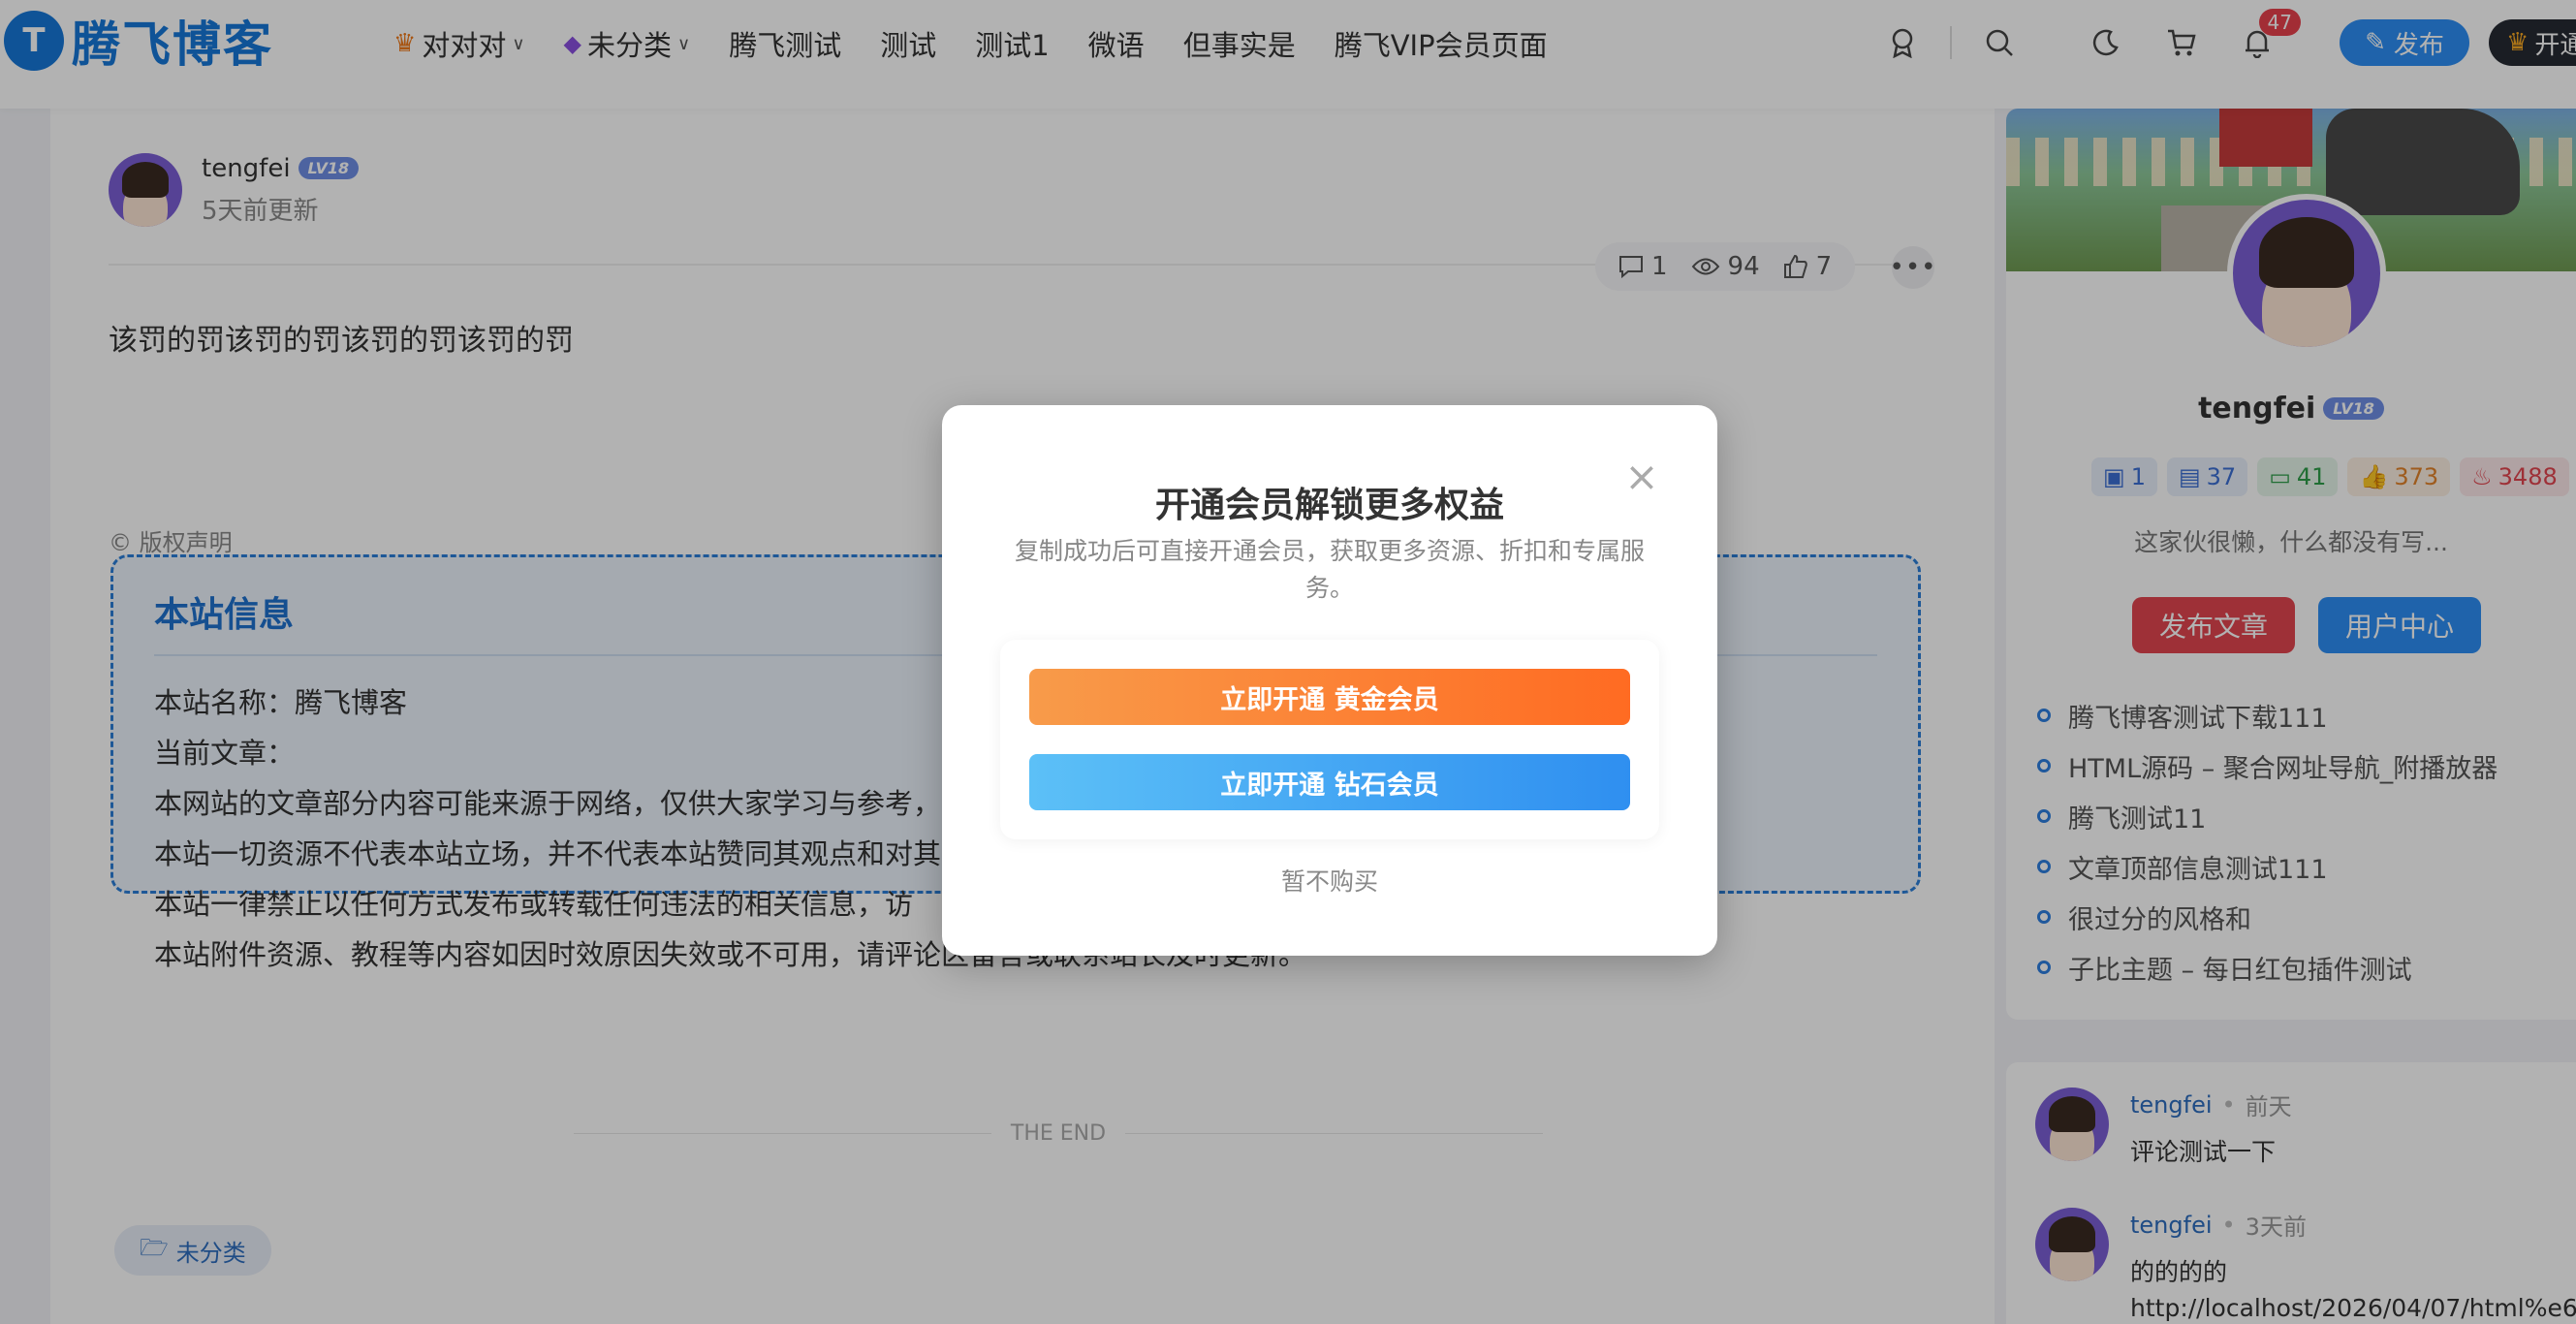  Describe the element at coordinates (1329, 782) in the screenshot. I see `diamond-vip-button: 立即开通 钻石会员` at that location.